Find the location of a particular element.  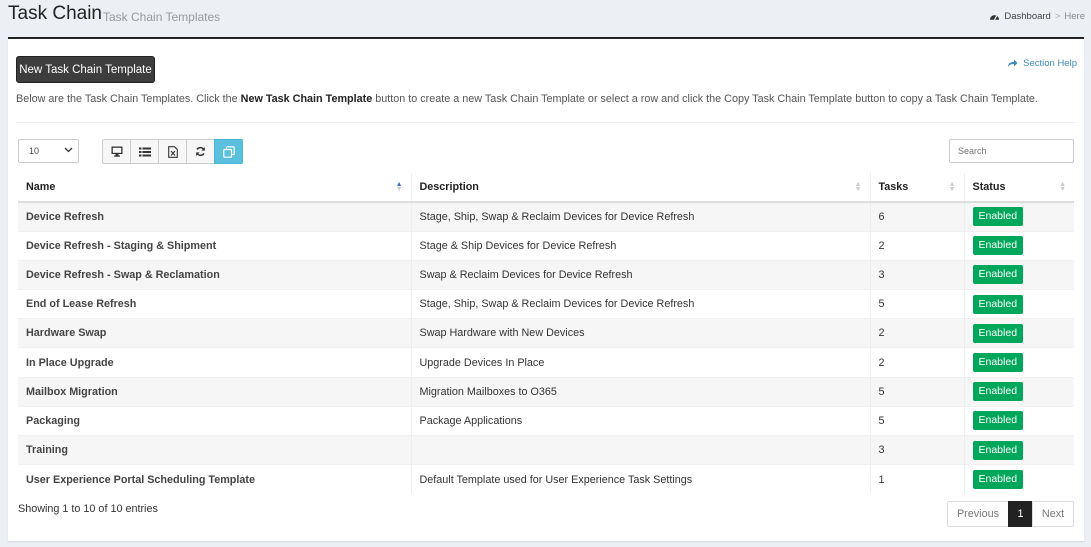

refresh-button is located at coordinates (200, 151).